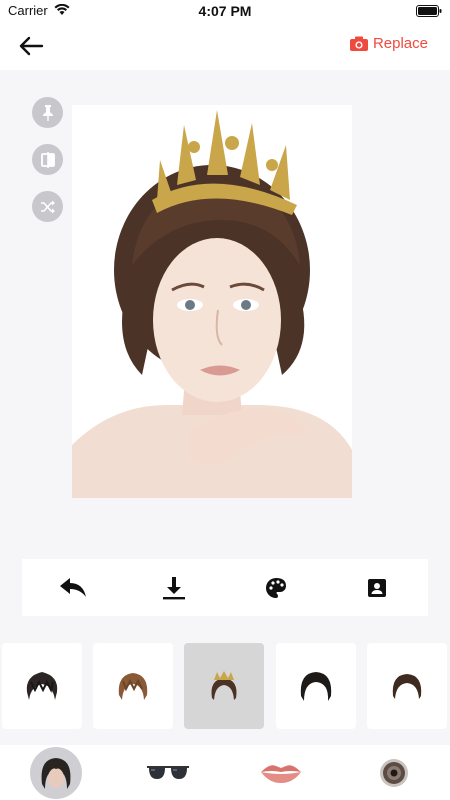 Image resolution: width=450 pixels, height=800 pixels. I want to click on action-bar, so click(225, 587).